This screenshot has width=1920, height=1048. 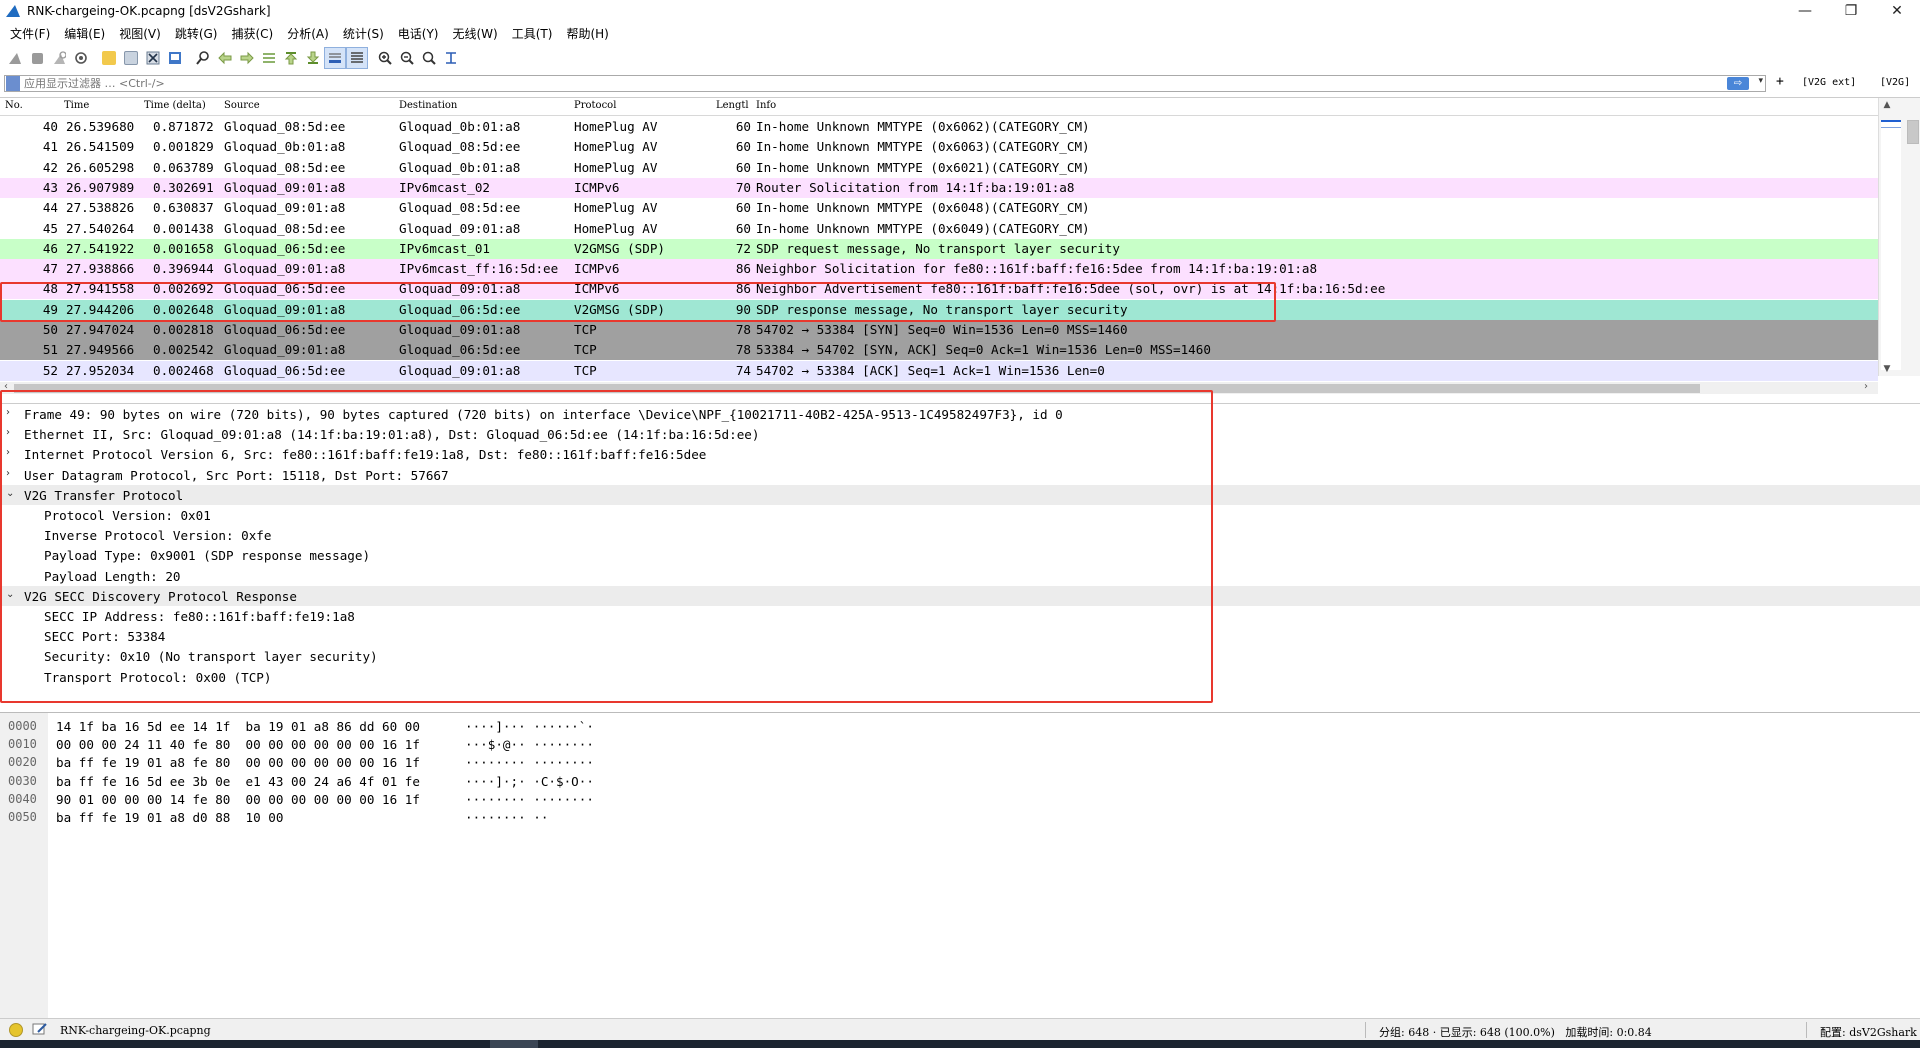 What do you see at coordinates (76, 105) in the screenshot?
I see `column-header-time: Time` at bounding box center [76, 105].